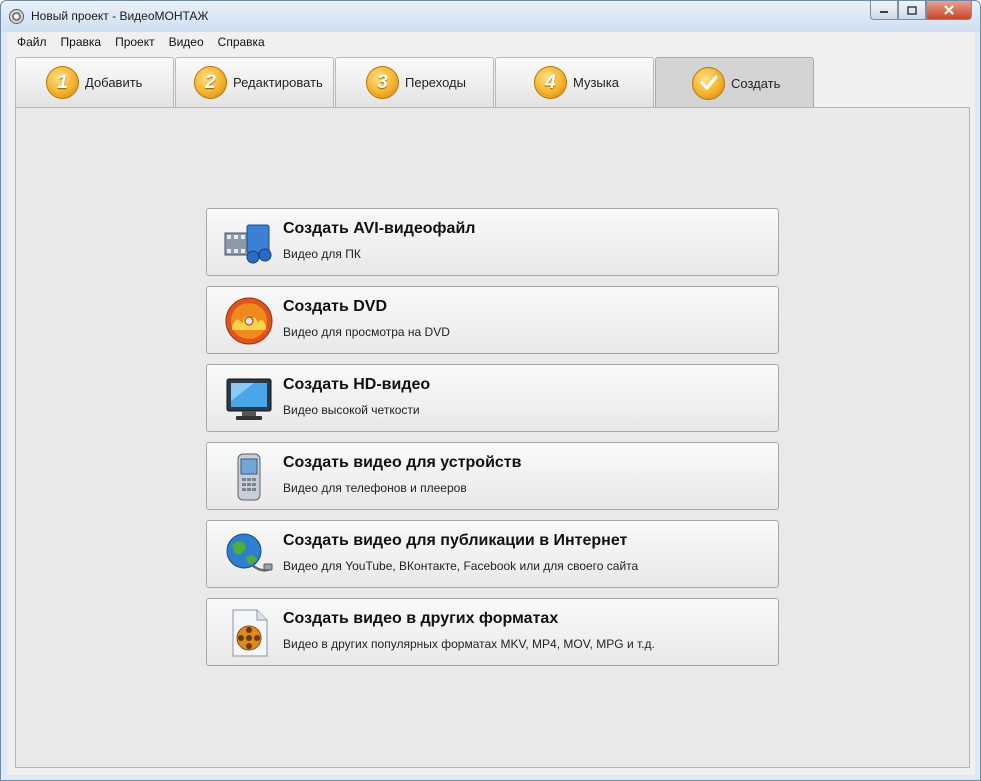 The height and width of the screenshot is (781, 981). Describe the element at coordinates (249, 321) in the screenshot. I see `dvd-disc-icon` at that location.